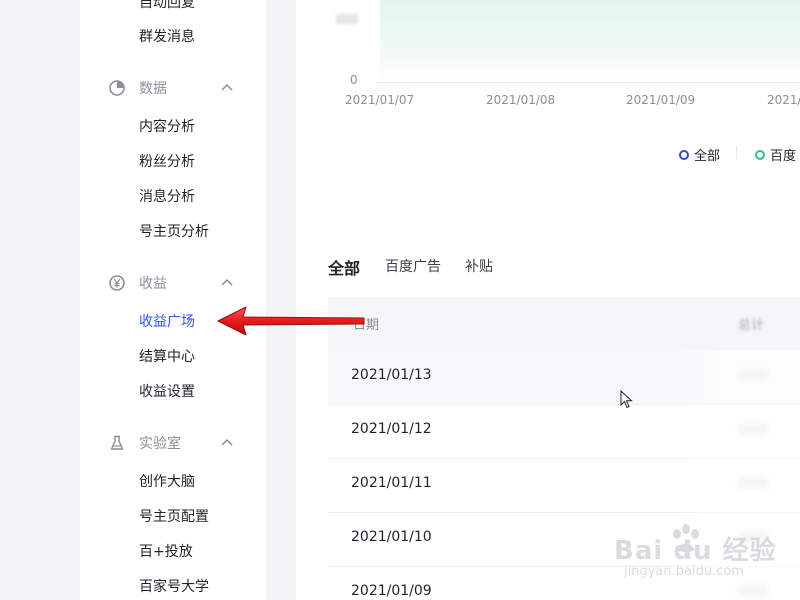 The image size is (800, 600). What do you see at coordinates (391, 375) in the screenshot?
I see `row-date: 2021/01/13` at bounding box center [391, 375].